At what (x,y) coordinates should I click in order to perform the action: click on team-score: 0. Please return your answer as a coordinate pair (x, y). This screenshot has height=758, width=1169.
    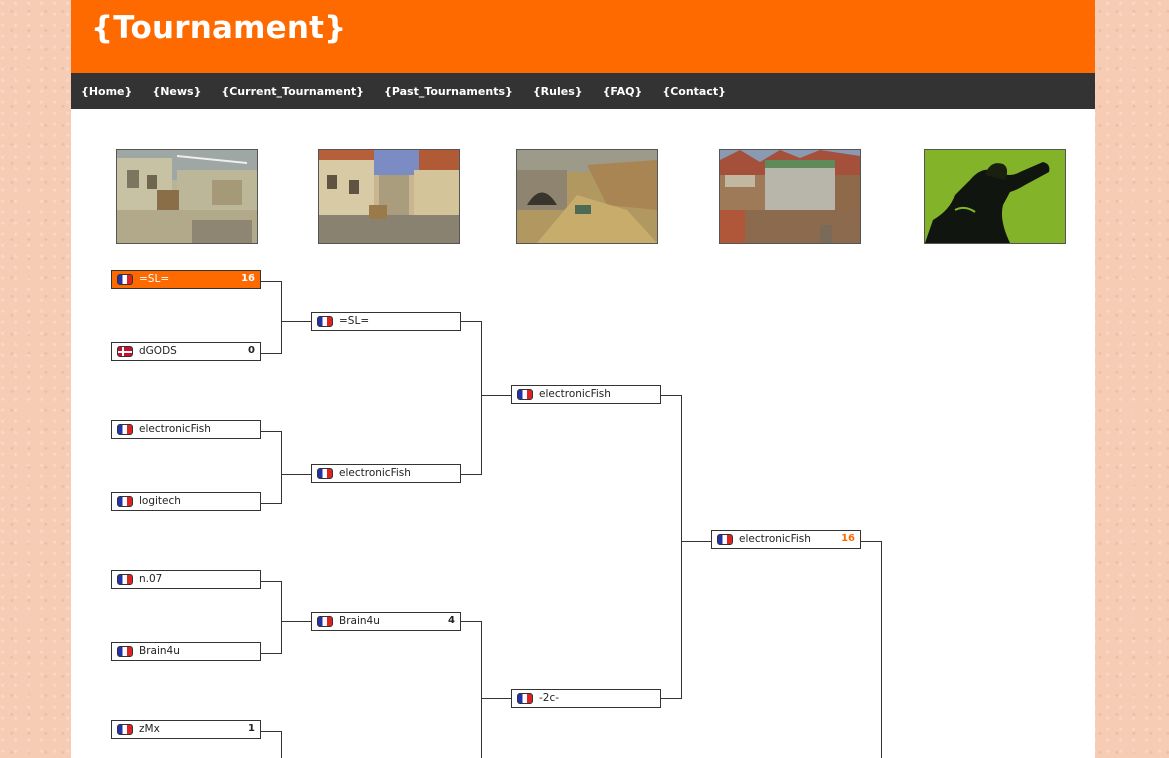
    Looking at the image, I should click on (251, 350).